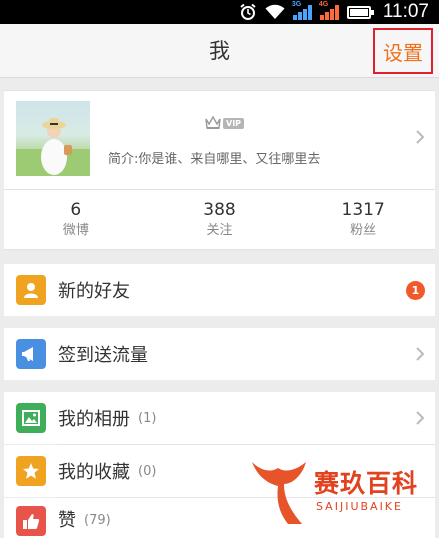 The image size is (439, 538). What do you see at coordinates (94, 419) in the screenshot?
I see `list-item-label: 我的相册` at bounding box center [94, 419].